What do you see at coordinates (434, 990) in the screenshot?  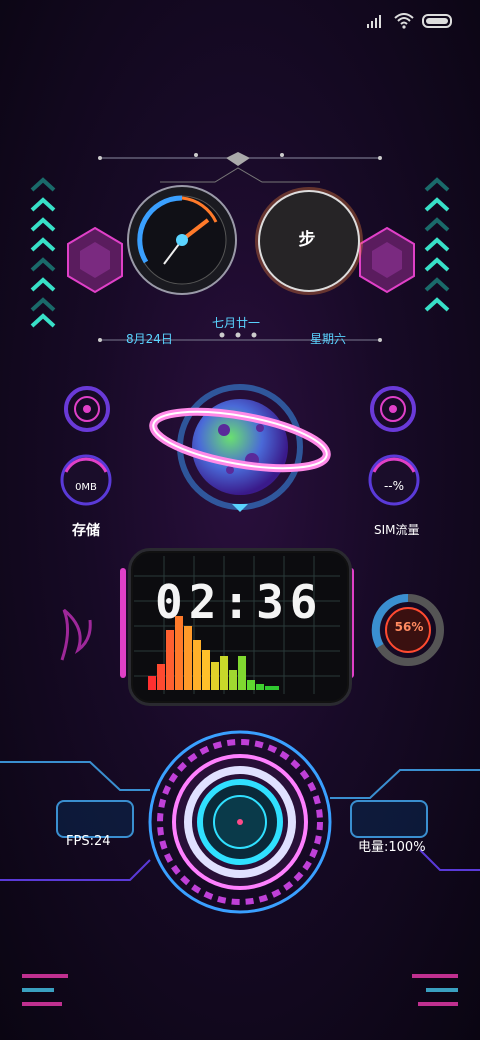 I see `right-menu-bars-icon` at bounding box center [434, 990].